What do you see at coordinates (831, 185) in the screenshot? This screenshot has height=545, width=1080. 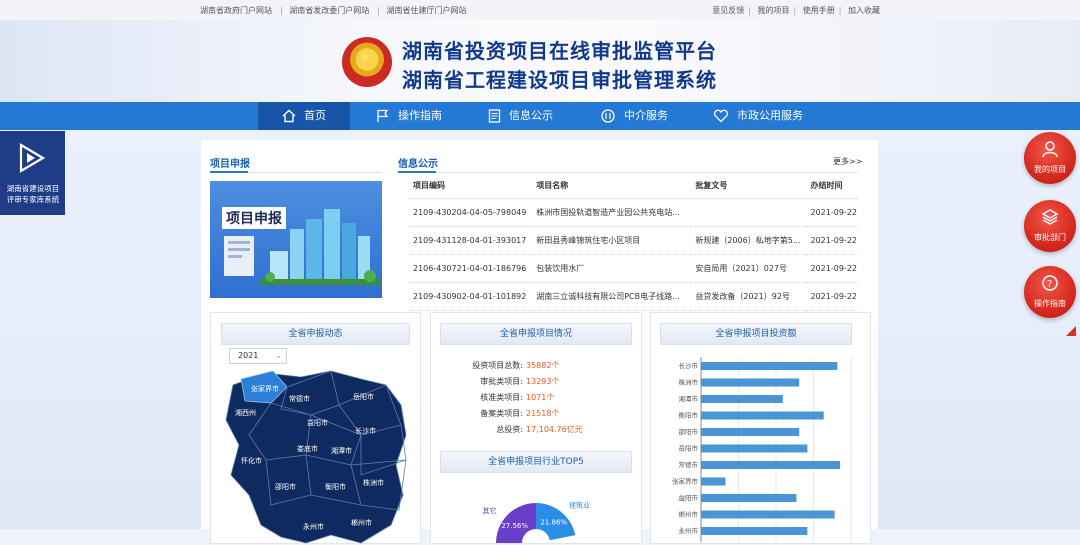 I see `col-date: 办结时间` at bounding box center [831, 185].